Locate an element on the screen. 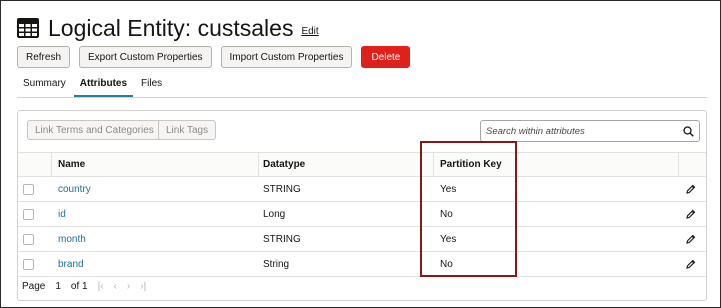 Image resolution: width=721 pixels, height=308 pixels. link-terms-button: Link Terms and Categories is located at coordinates (94, 130).